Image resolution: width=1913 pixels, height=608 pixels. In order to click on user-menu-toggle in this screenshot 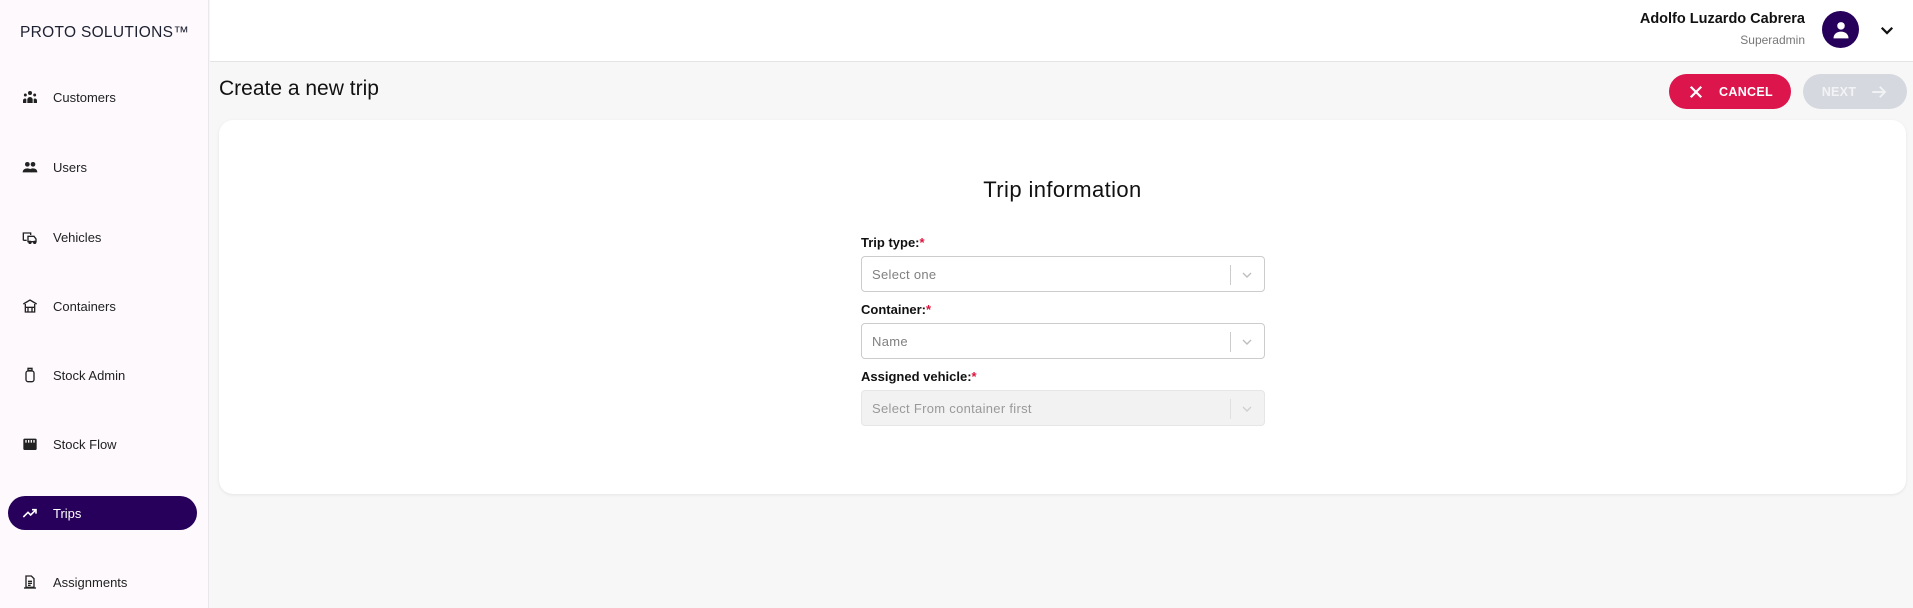, I will do `click(1887, 30)`.